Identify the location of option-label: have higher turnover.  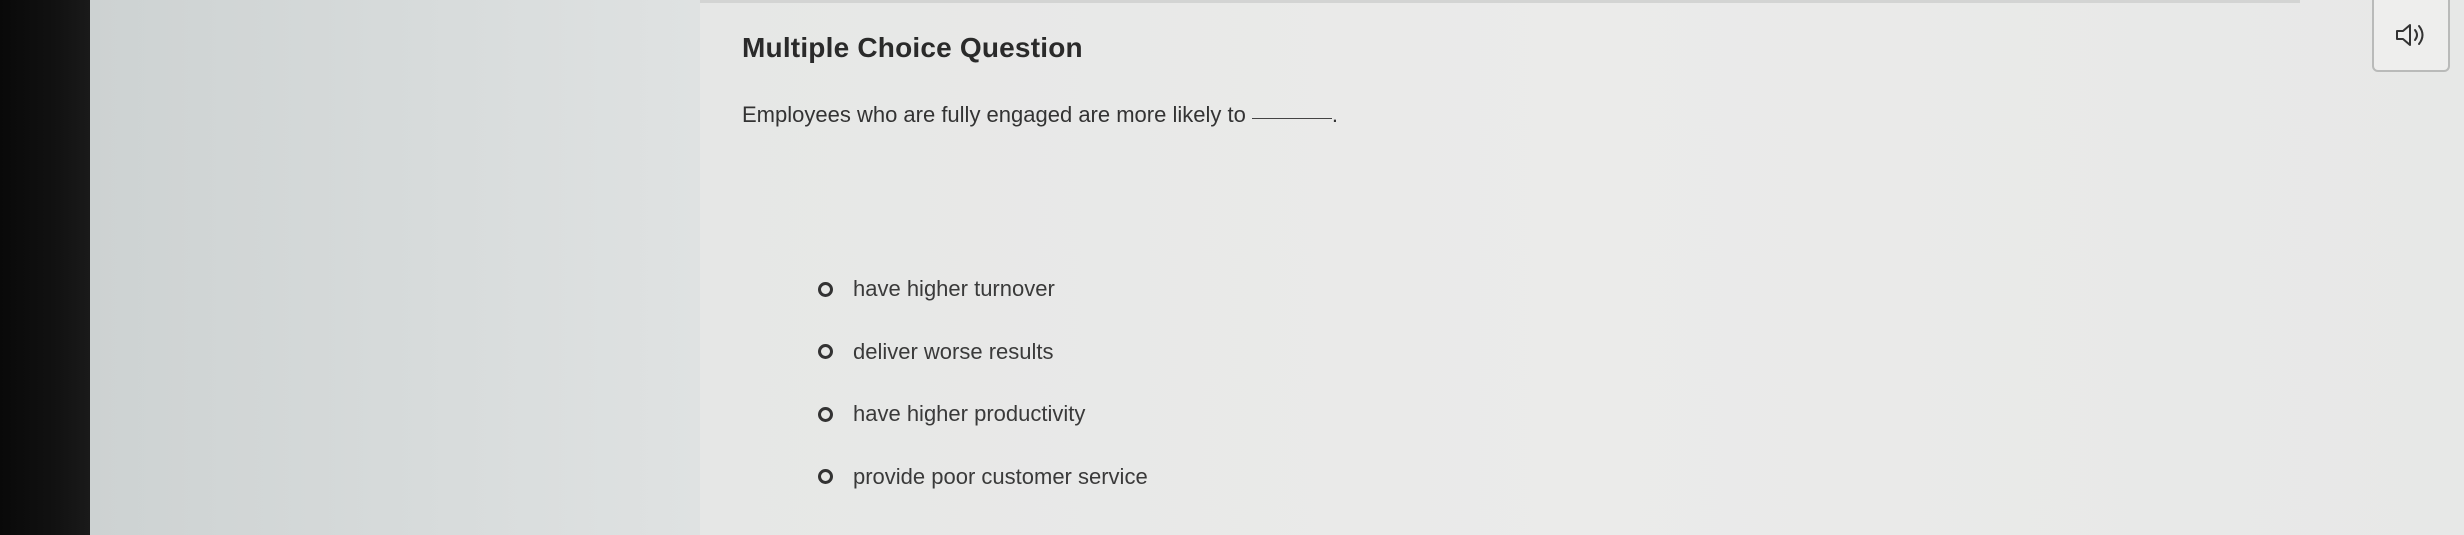
(954, 289).